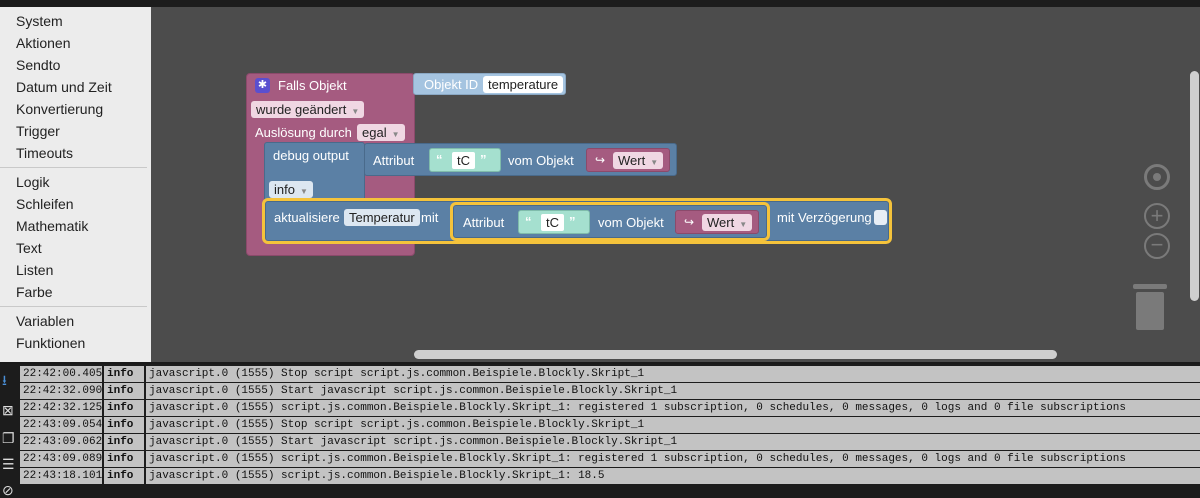 This screenshot has height=498, width=1200. What do you see at coordinates (75, 292) in the screenshot?
I see `toolbox-item-farbe: Farbe` at bounding box center [75, 292].